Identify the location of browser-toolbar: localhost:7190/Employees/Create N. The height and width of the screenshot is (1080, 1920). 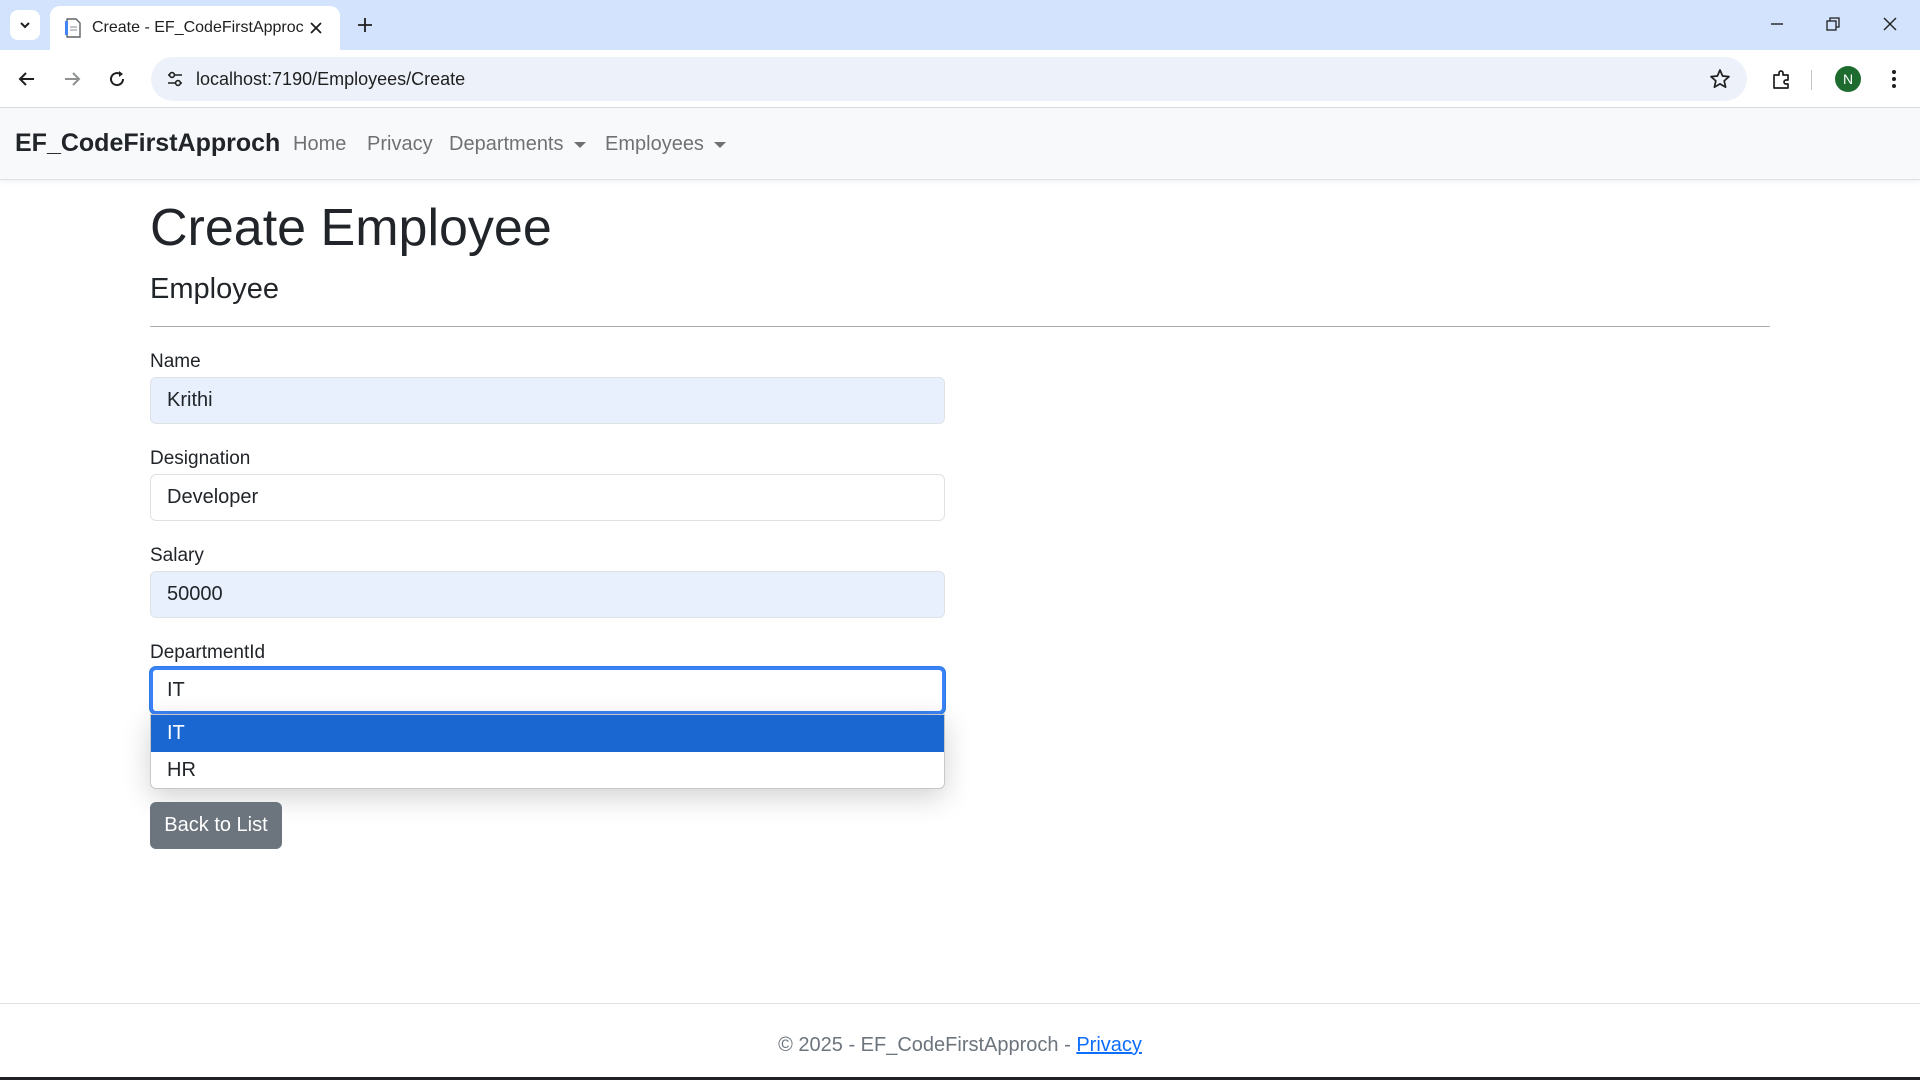
(960, 79).